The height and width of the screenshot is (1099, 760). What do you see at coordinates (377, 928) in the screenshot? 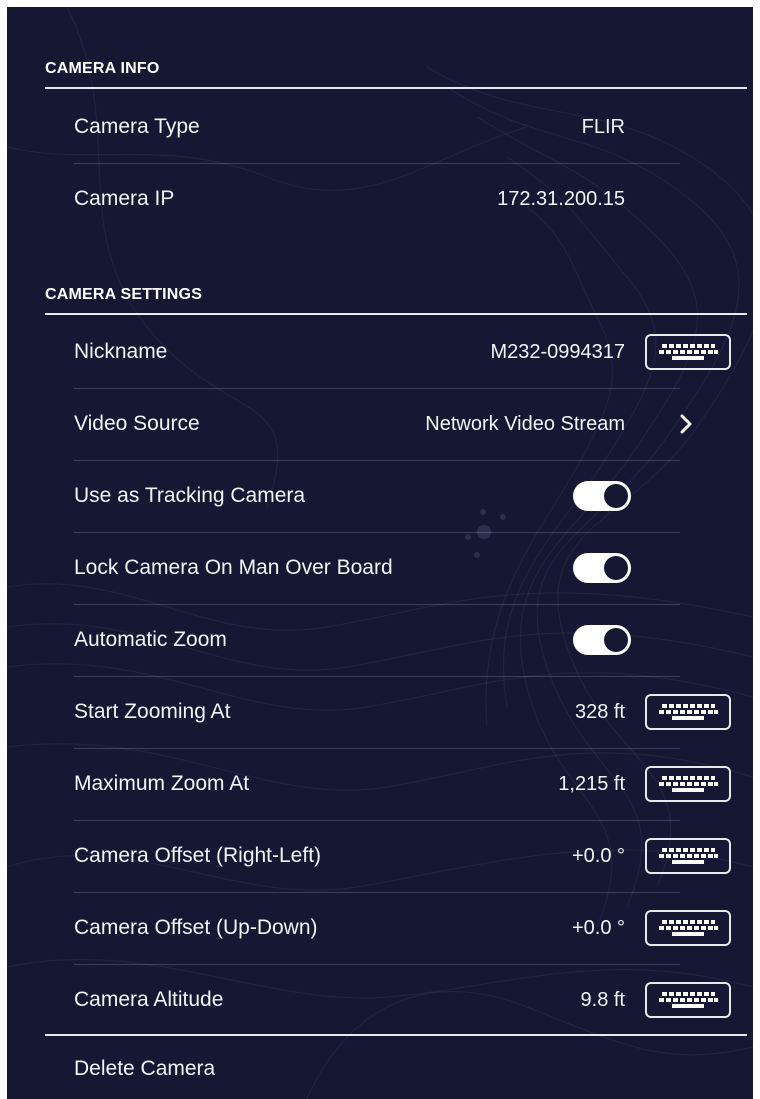
I see `offset-up-down-row: Camera Offset (Up-Down) +0.0 °` at bounding box center [377, 928].